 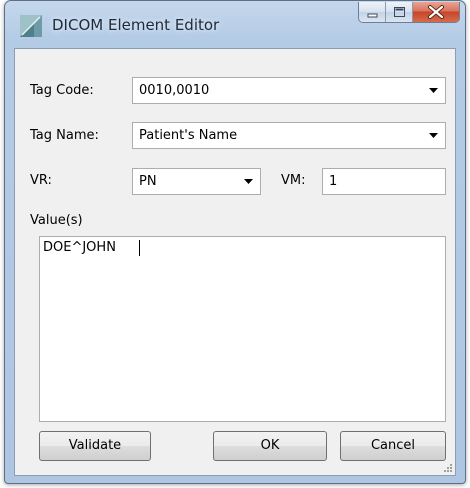 I want to click on tag-name-combo: Patient's Name, so click(x=289, y=135).